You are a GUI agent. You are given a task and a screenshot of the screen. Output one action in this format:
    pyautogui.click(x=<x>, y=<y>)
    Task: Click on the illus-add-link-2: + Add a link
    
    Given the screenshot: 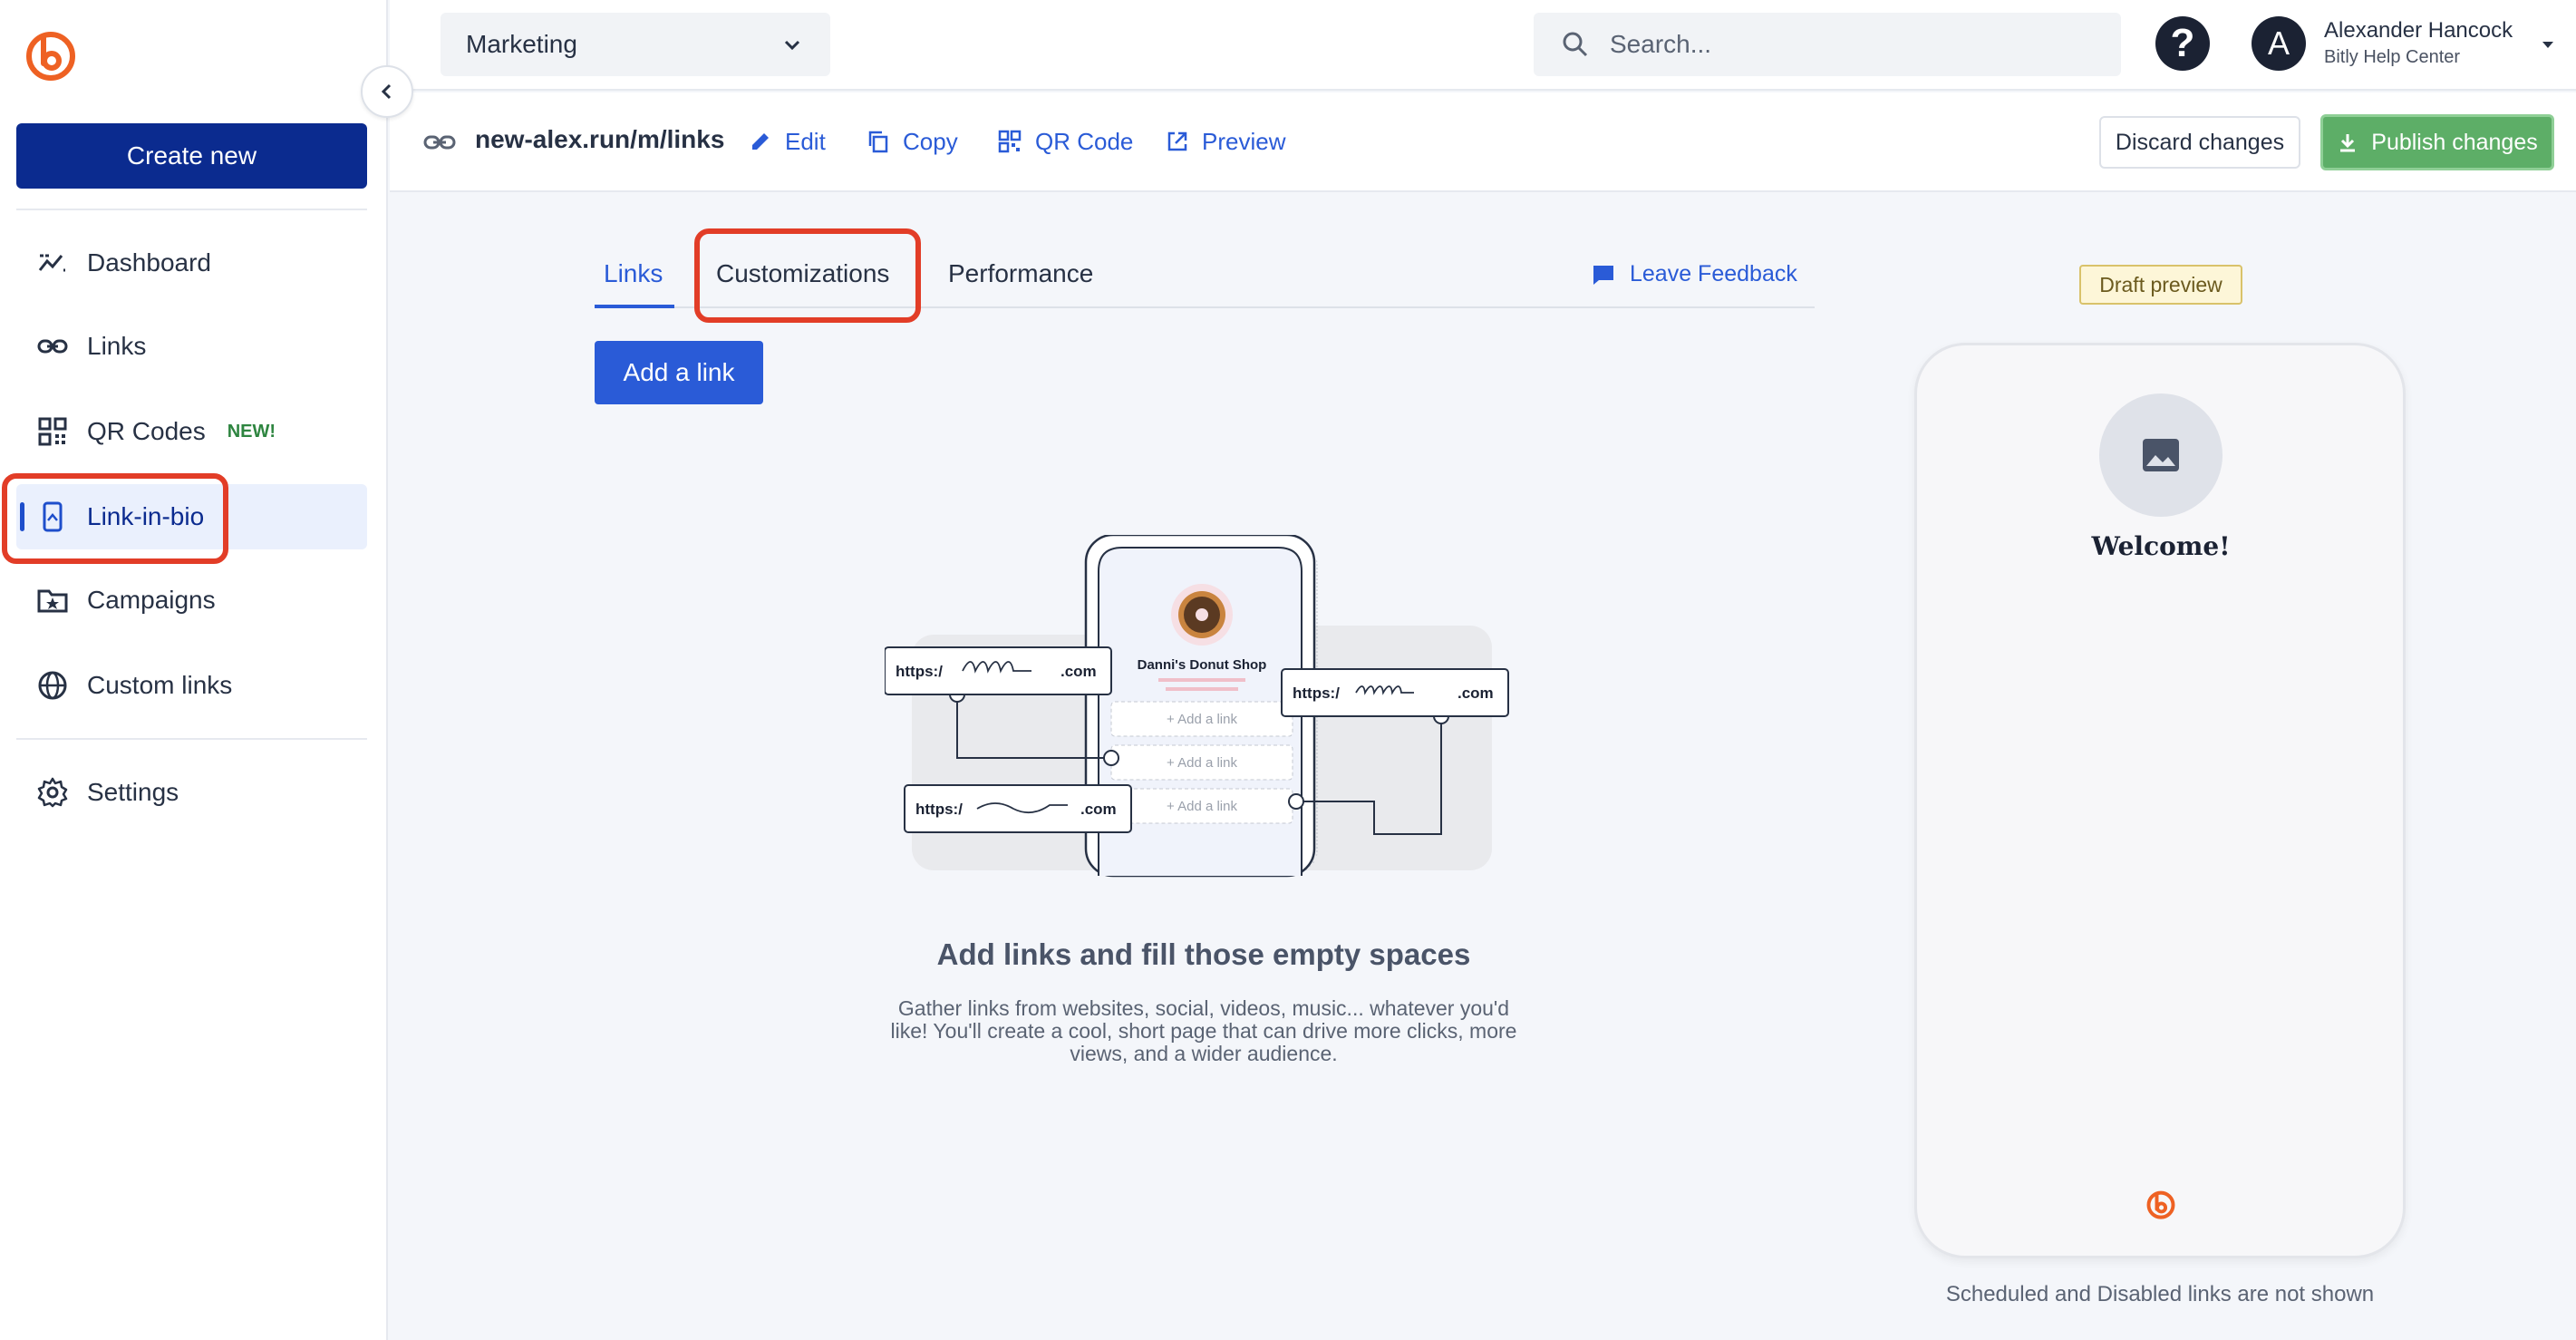 What is the action you would take?
    pyautogui.click(x=1202, y=763)
    